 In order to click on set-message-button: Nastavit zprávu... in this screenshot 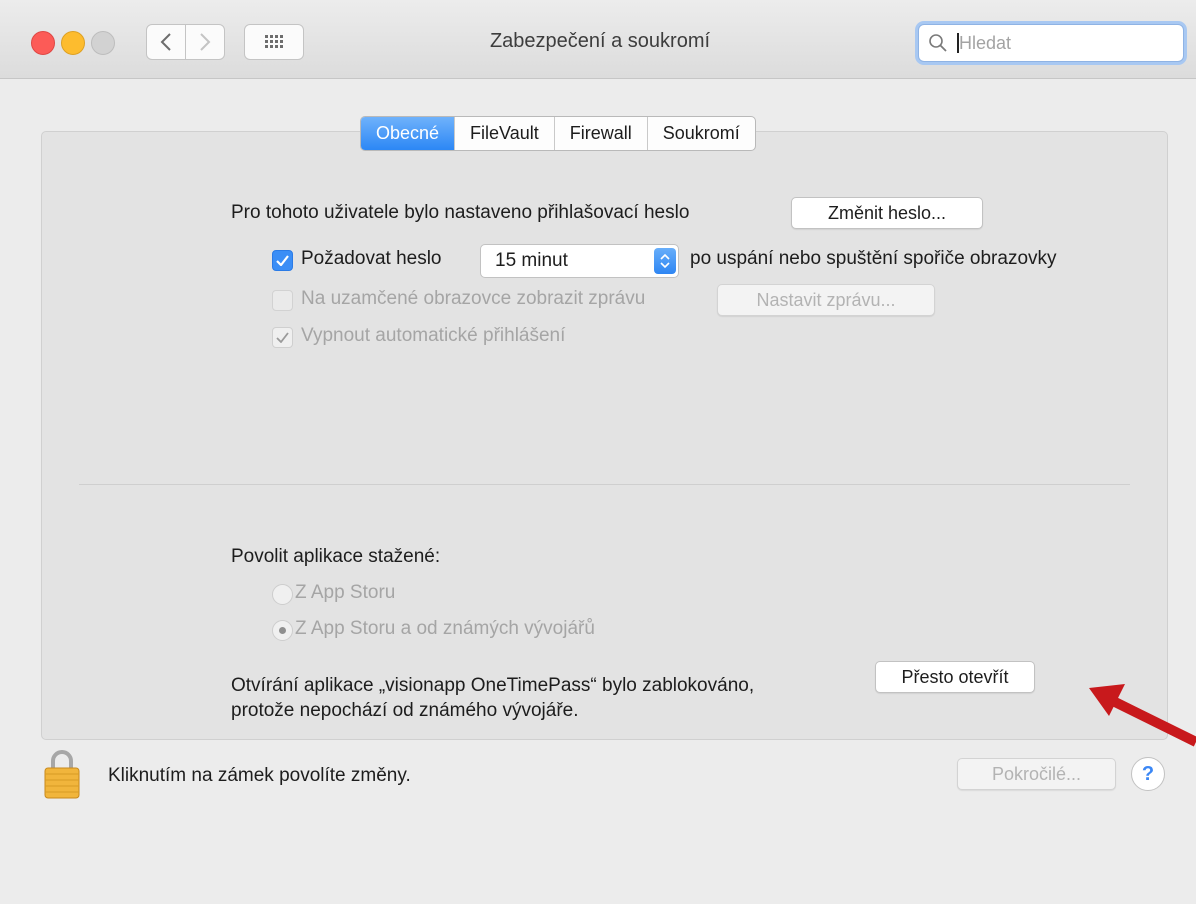, I will do `click(826, 300)`.